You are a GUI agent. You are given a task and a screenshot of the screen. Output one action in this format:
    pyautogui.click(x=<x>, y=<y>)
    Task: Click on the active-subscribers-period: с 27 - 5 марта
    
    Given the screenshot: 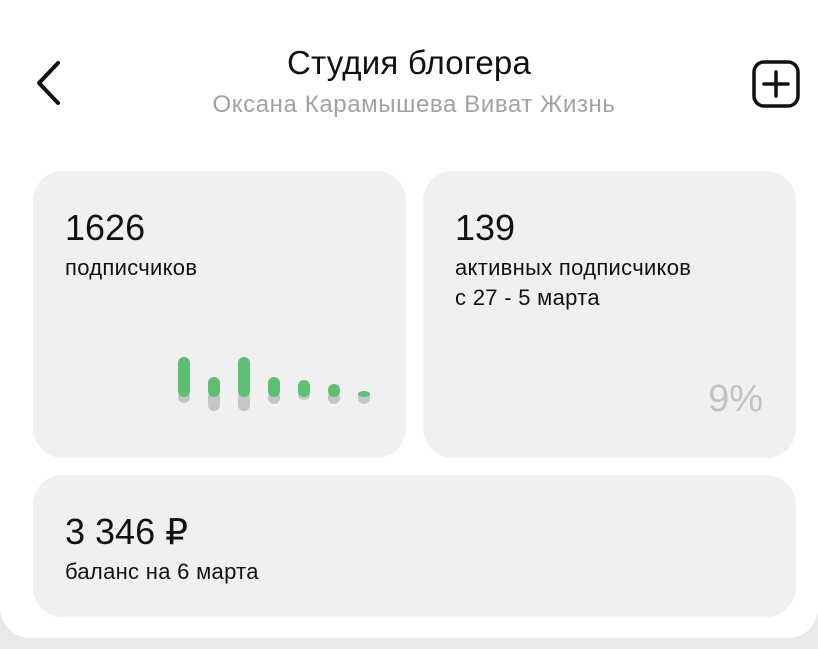 What is the action you would take?
    pyautogui.click(x=527, y=297)
    